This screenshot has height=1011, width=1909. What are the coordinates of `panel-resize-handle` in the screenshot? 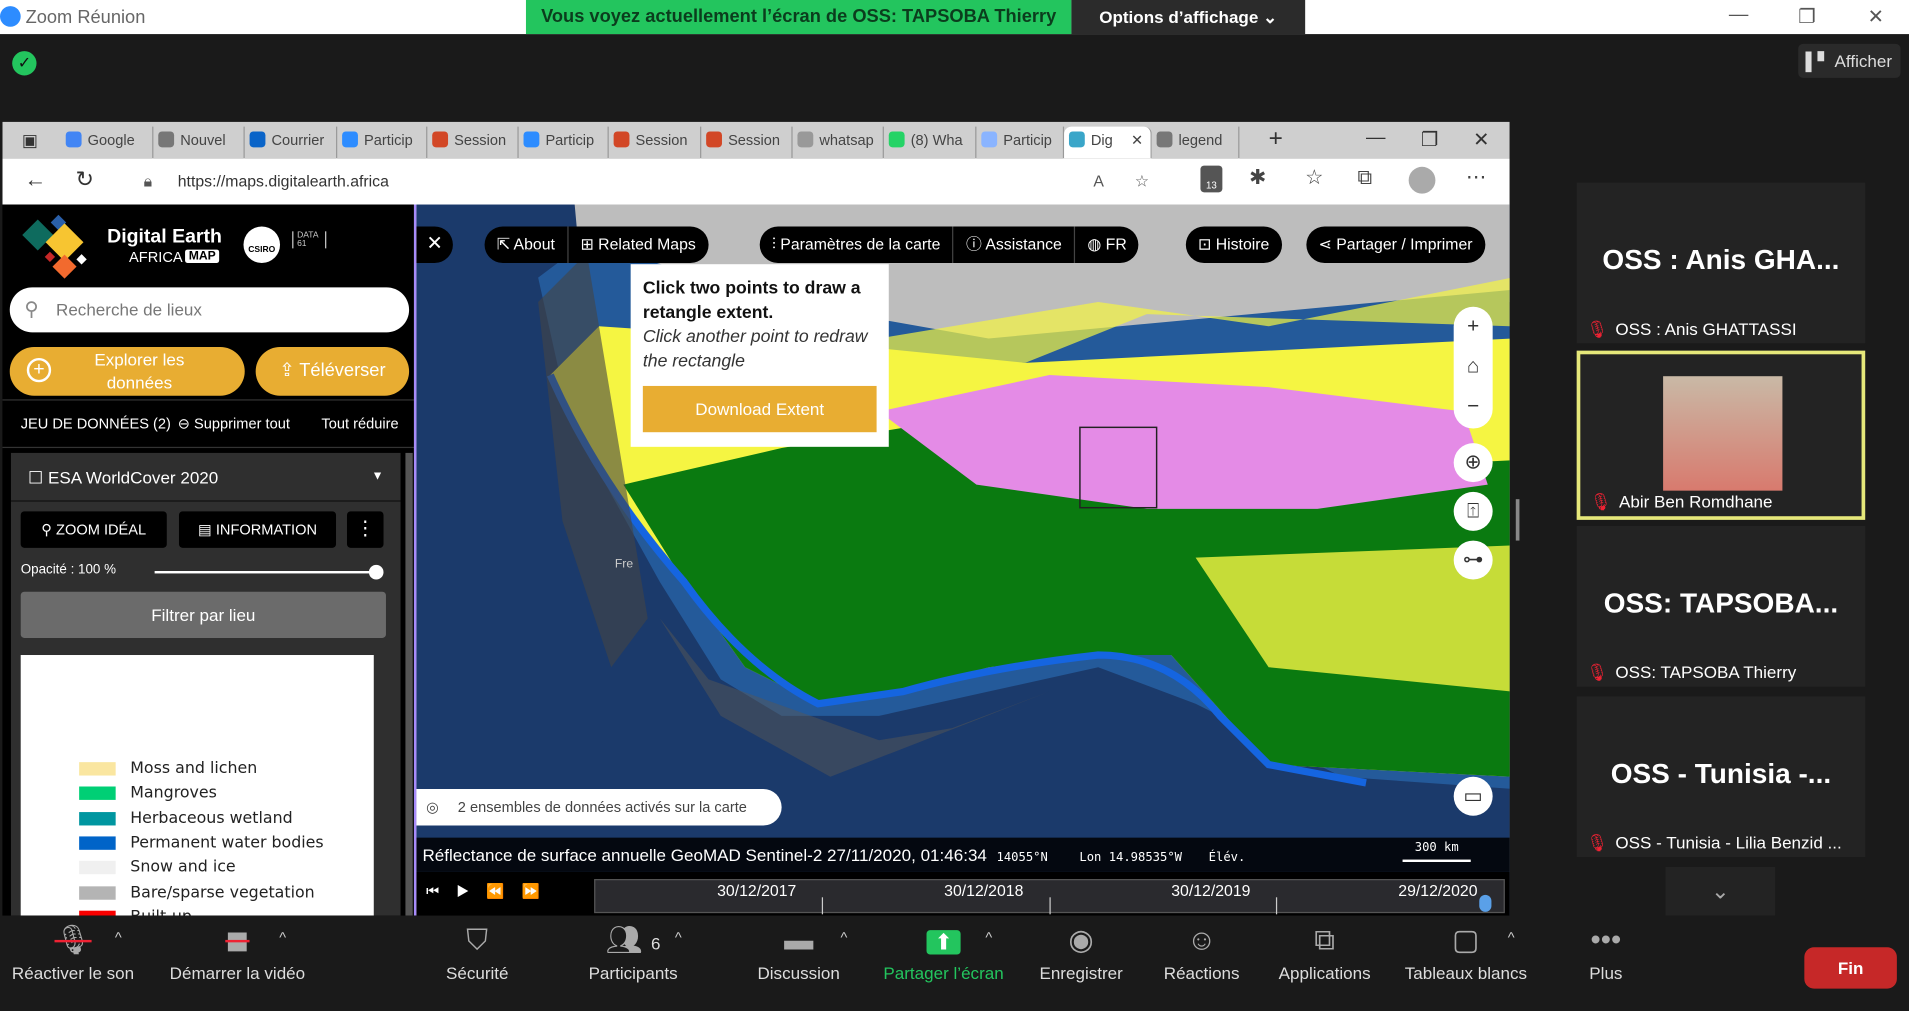 It's located at (1517, 520).